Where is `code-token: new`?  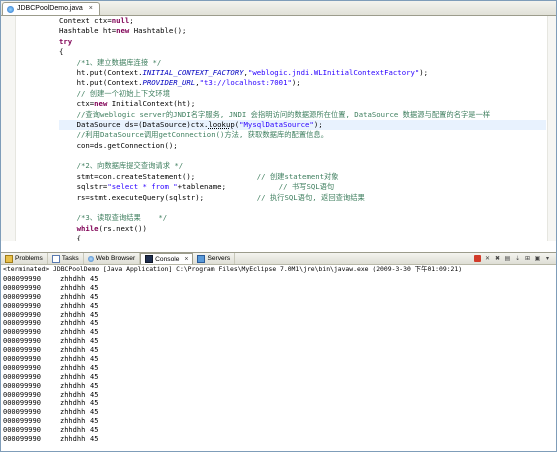 code-token: new is located at coordinates (101, 104).